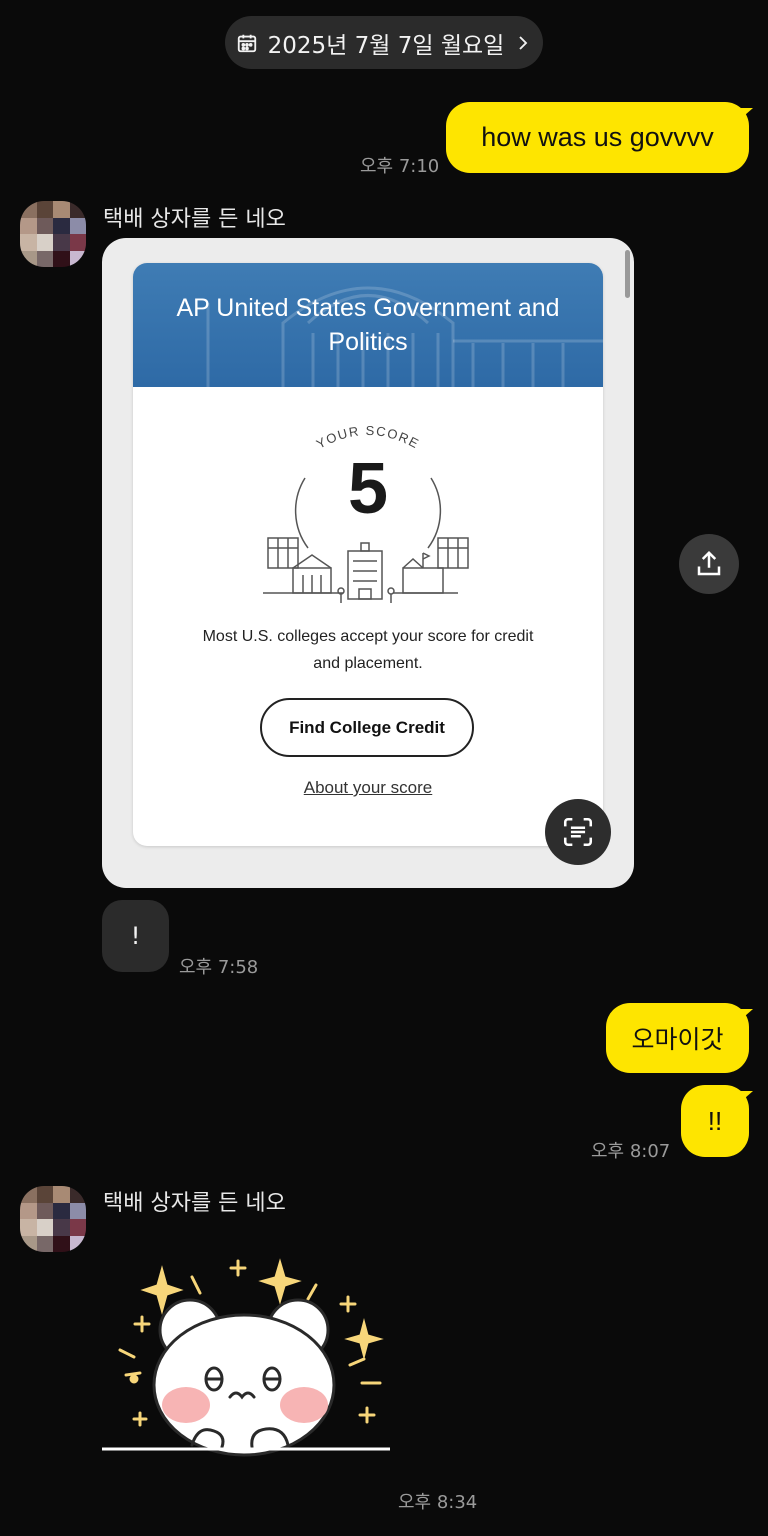 This screenshot has width=768, height=1536. Describe the element at coordinates (523, 42) in the screenshot. I see `chevron-right-icon` at that location.